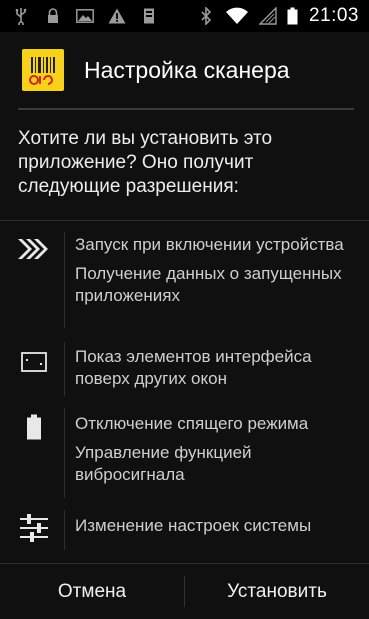 The image size is (369, 619). I want to click on dialog-title: Настройка сканера, so click(187, 69).